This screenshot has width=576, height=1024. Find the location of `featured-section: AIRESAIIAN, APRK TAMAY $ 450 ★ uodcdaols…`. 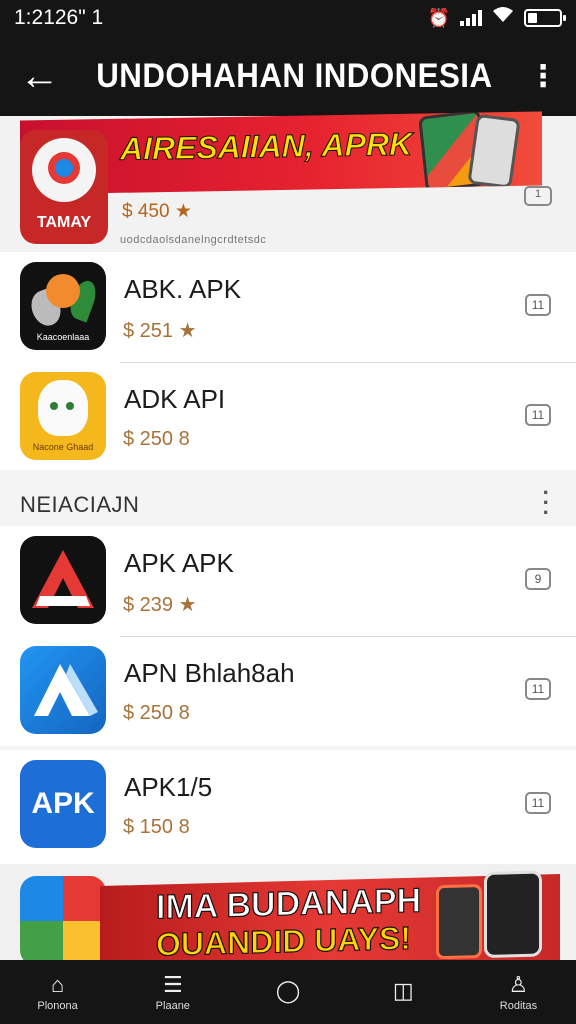

featured-section: AIRESAIIAN, APRK TAMAY $ 450 ★ uodcdaols… is located at coordinates (288, 181).